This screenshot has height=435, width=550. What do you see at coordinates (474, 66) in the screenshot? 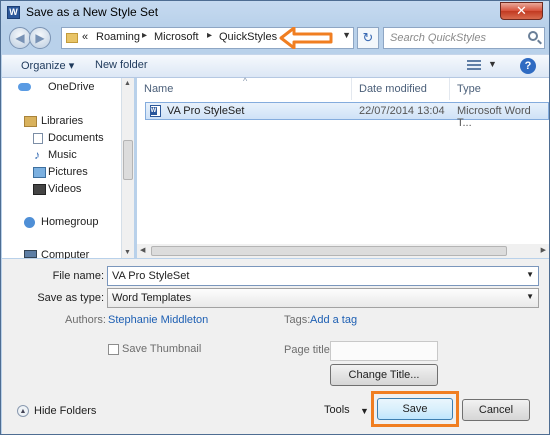
I see `view-options-icon` at bounding box center [474, 66].